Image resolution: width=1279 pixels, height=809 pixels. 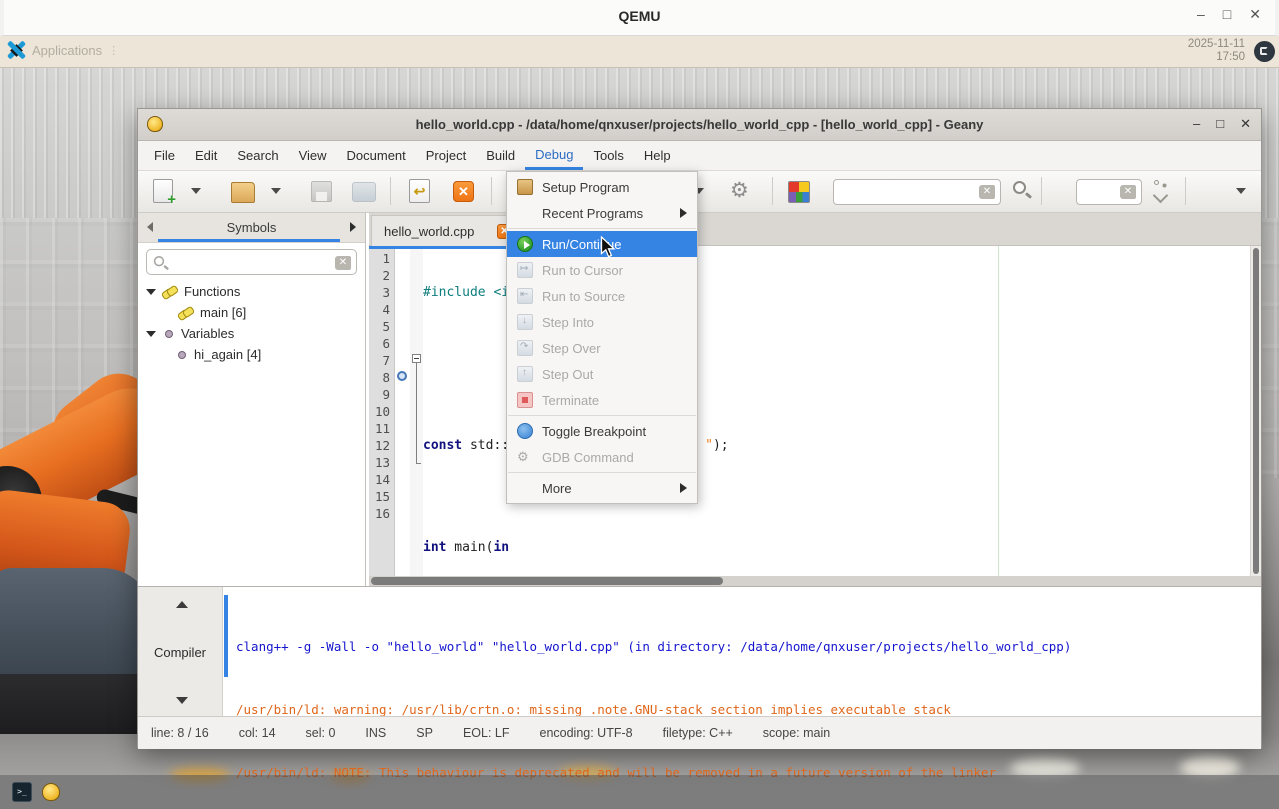 I want to click on menu-build: Build, so click(x=500, y=155).